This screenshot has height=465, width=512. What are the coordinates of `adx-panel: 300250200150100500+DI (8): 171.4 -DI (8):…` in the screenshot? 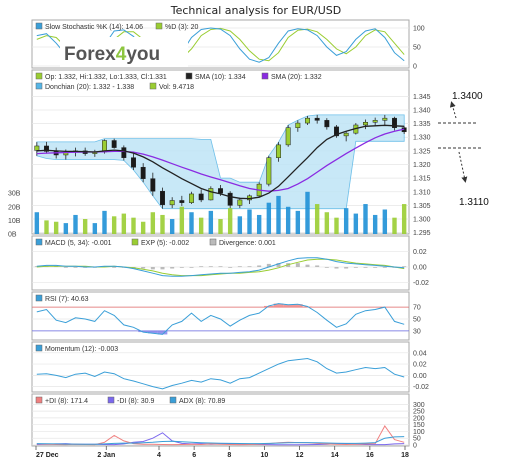 It's located at (228, 421).